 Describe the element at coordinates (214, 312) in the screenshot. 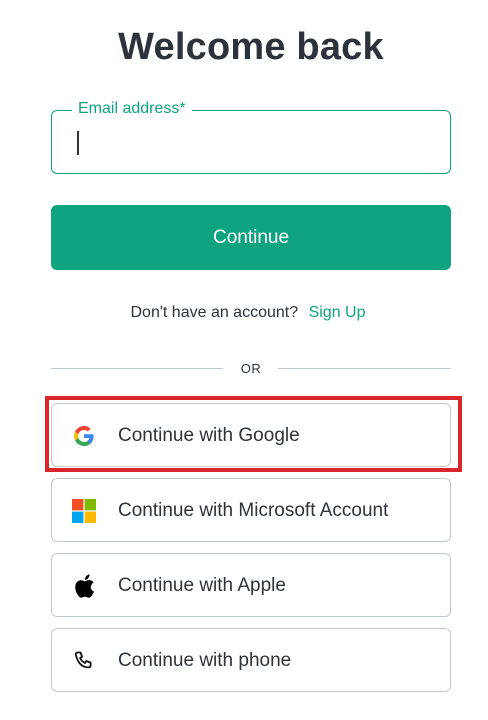

I see `signup-prompt: Don't have an account?` at that location.